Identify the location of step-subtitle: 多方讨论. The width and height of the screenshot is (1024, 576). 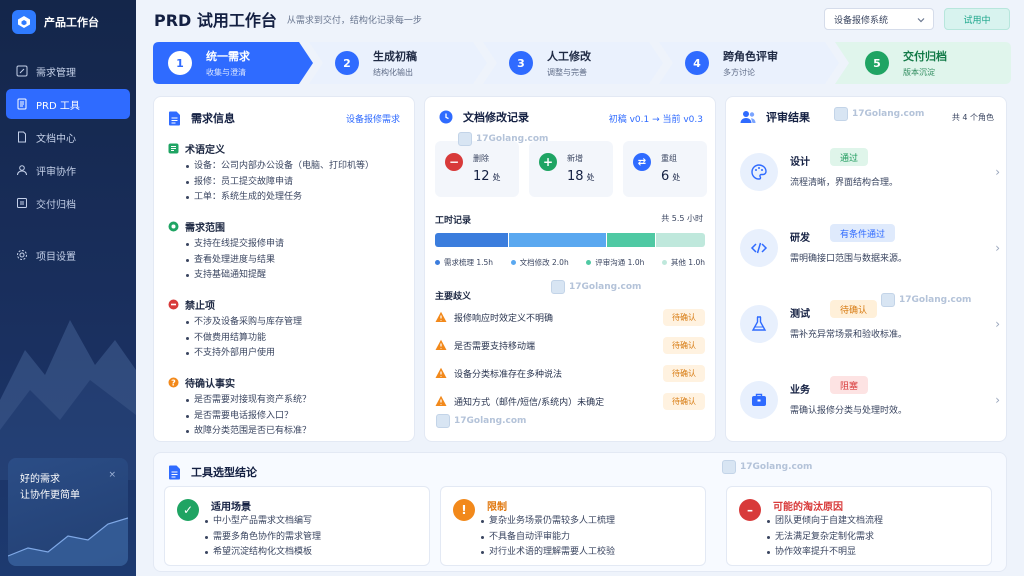
(739, 72).